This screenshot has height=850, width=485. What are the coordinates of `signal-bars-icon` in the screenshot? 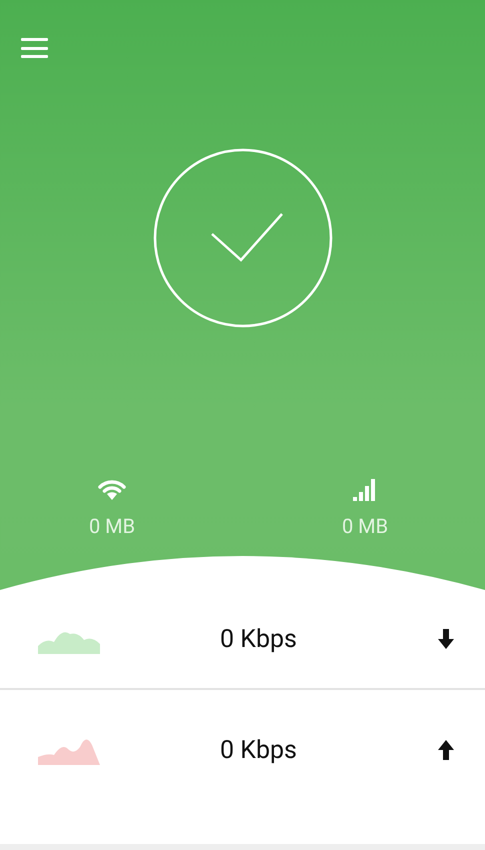 It's located at (365, 490).